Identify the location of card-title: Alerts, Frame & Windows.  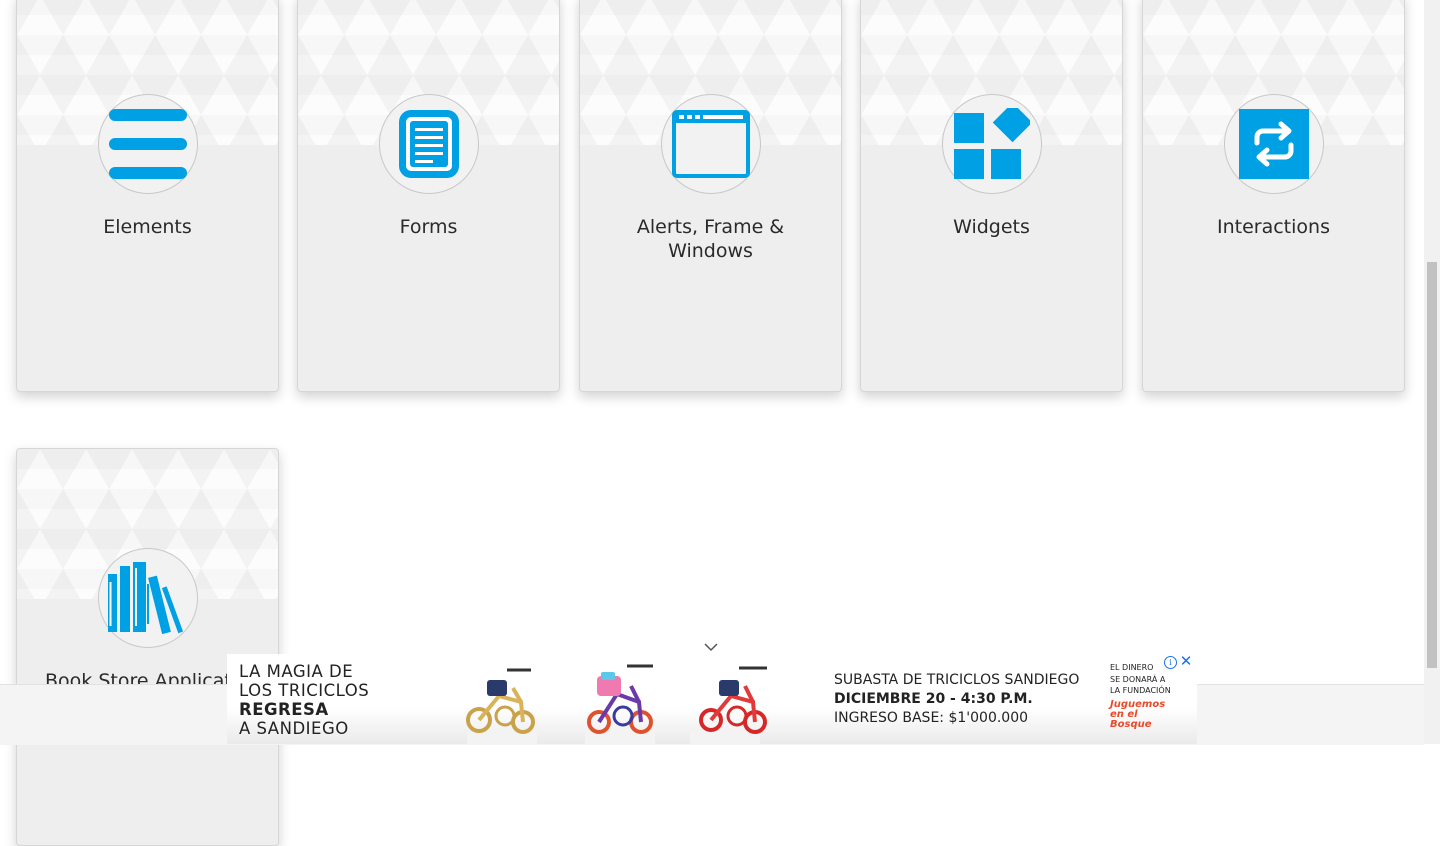
(710, 239).